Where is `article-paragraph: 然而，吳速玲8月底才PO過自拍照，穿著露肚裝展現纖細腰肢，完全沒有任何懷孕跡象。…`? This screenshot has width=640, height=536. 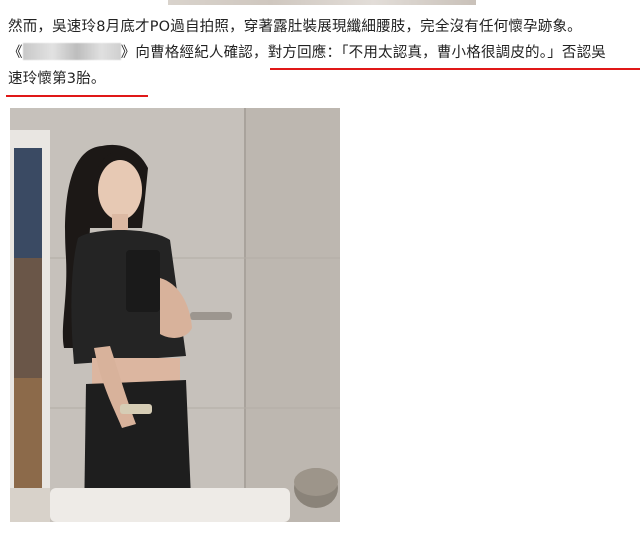 article-paragraph: 然而，吳速玲8月底才PO過自拍照，穿著露肚裝展現纖細腰肢，完全沒有任何懷孕跡象。… is located at coordinates (321, 53).